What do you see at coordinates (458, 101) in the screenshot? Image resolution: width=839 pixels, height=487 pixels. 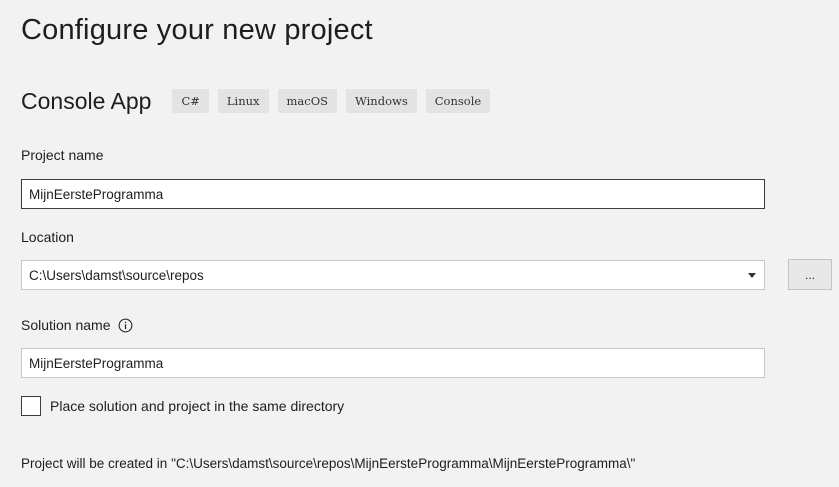 I see `tag-console: Console` at bounding box center [458, 101].